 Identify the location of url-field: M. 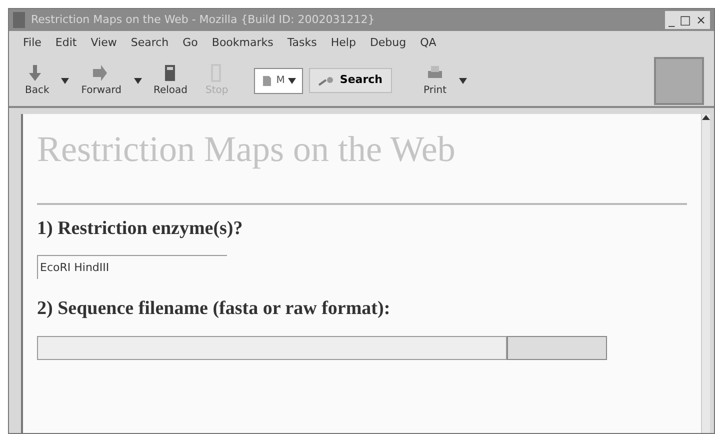
(278, 81).